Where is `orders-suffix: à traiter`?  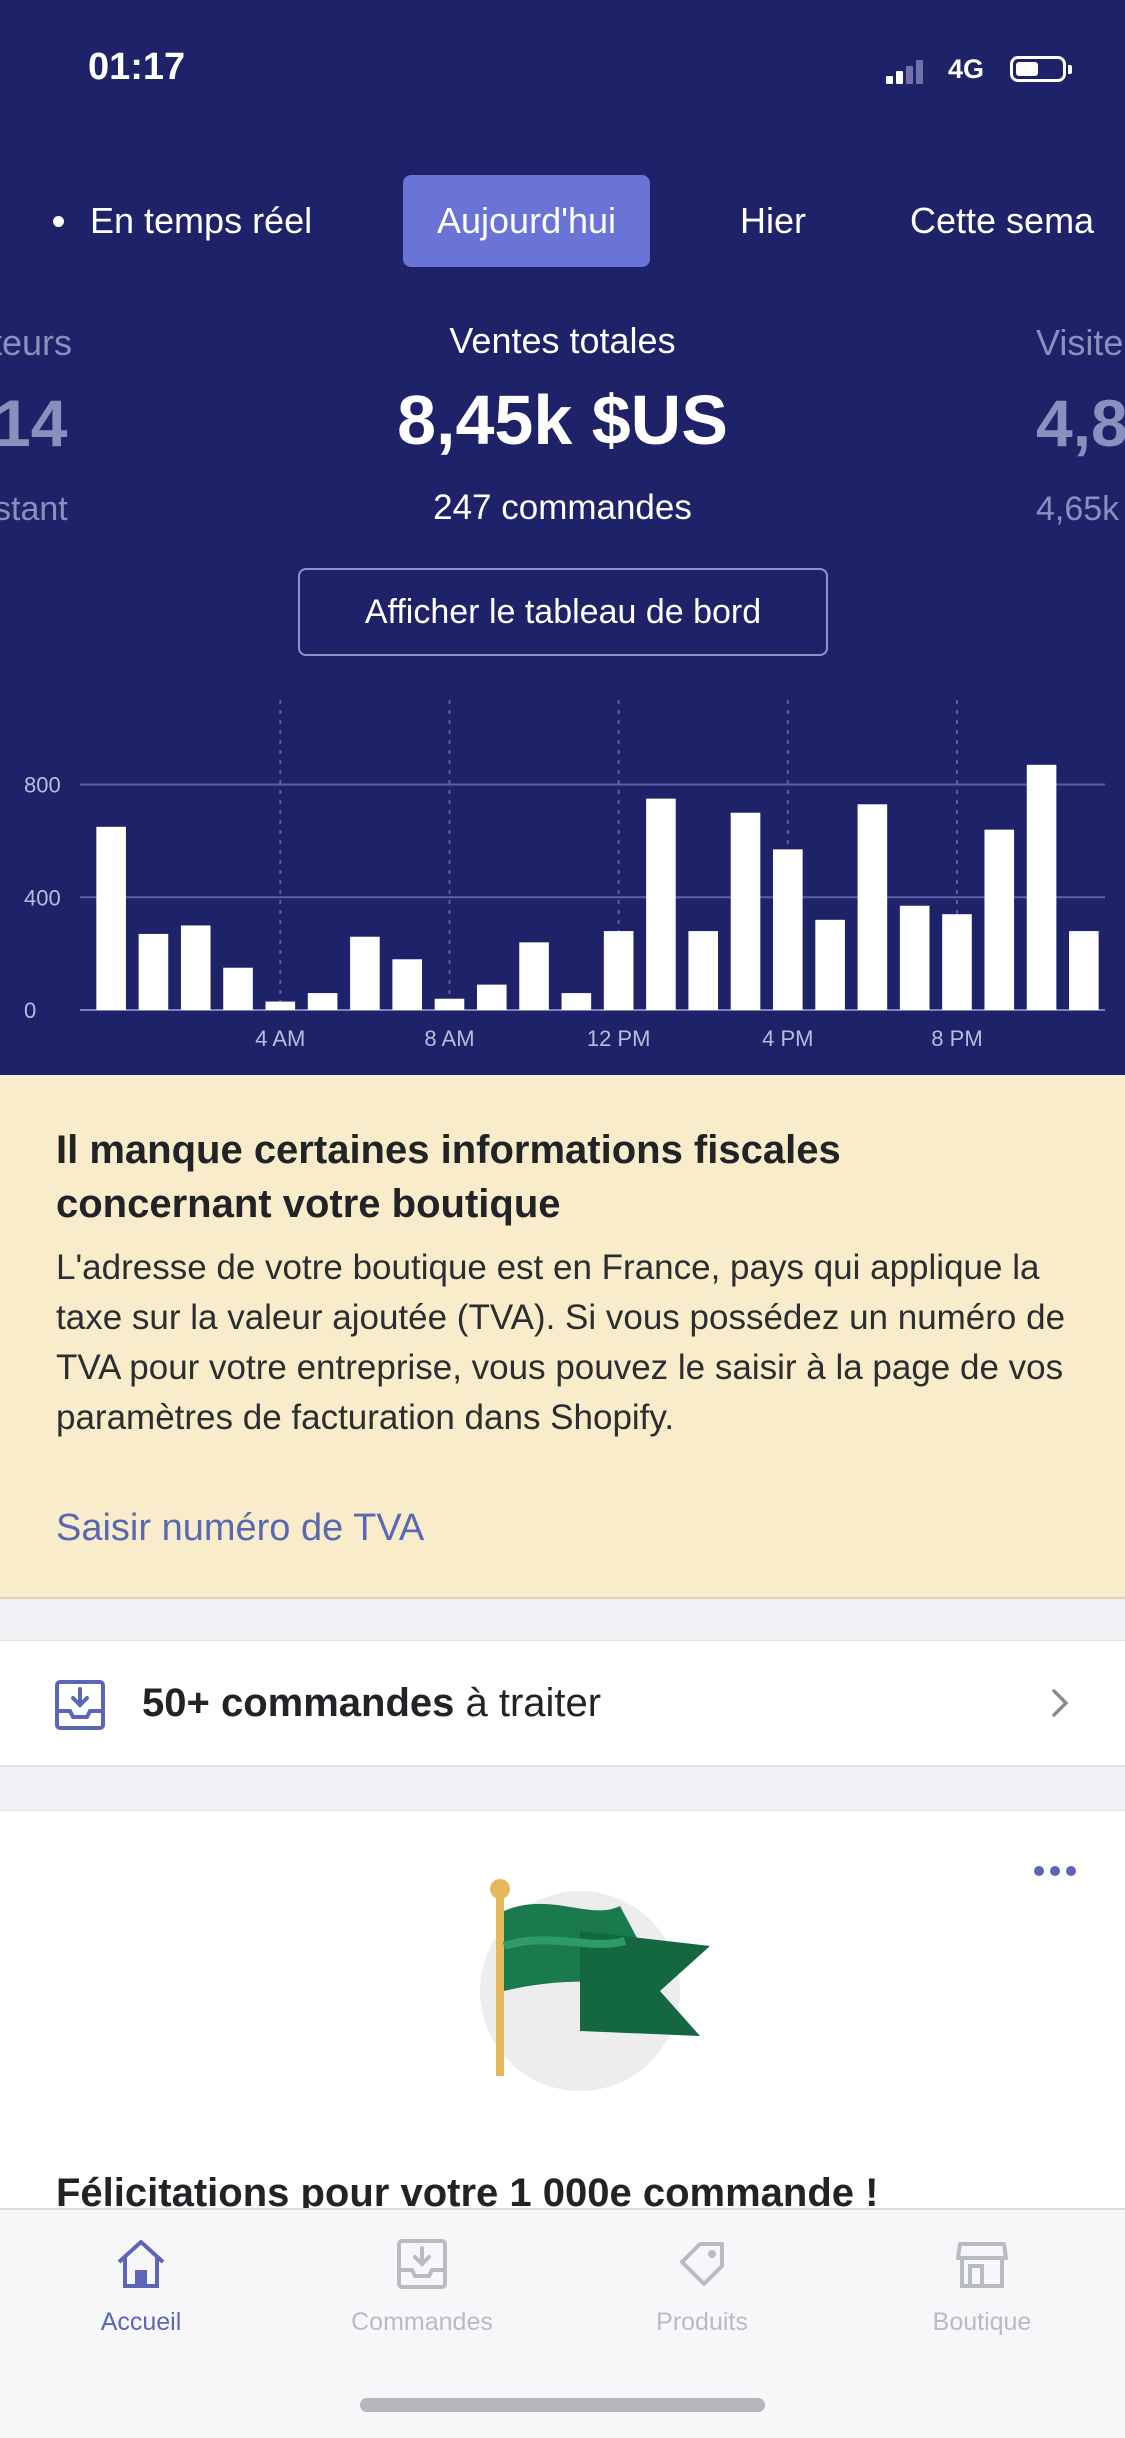 orders-suffix: à traiter is located at coordinates (528, 1703).